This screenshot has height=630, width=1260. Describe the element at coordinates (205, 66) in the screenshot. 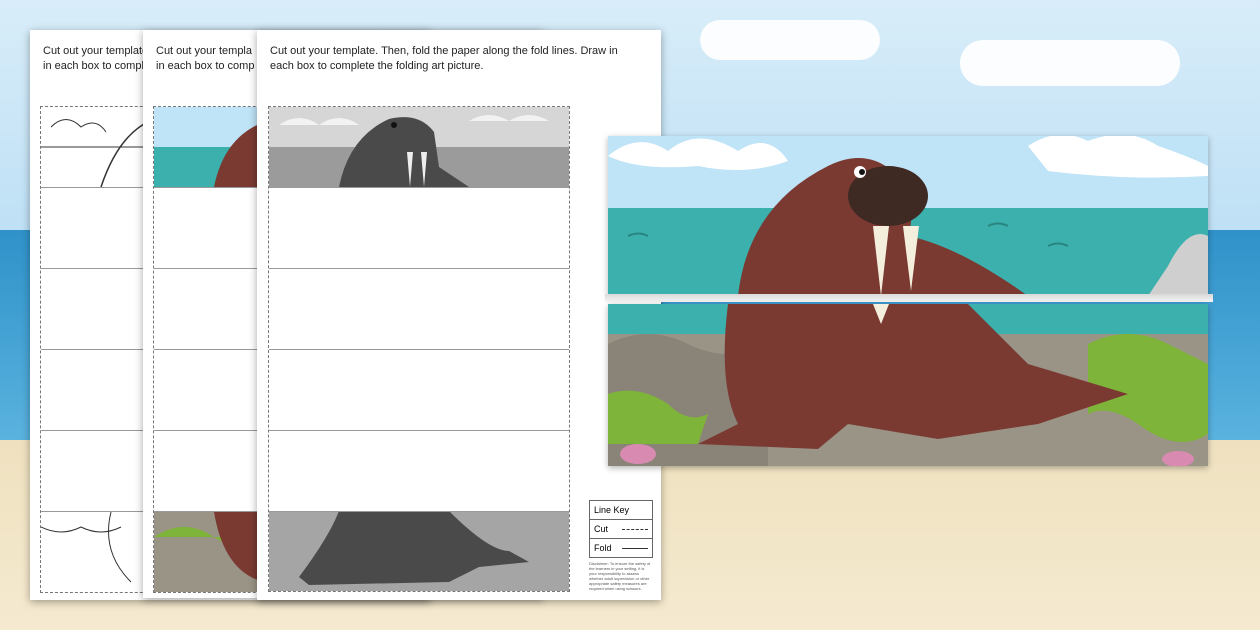

I see `instruction-line-2: in each box to comp` at that location.